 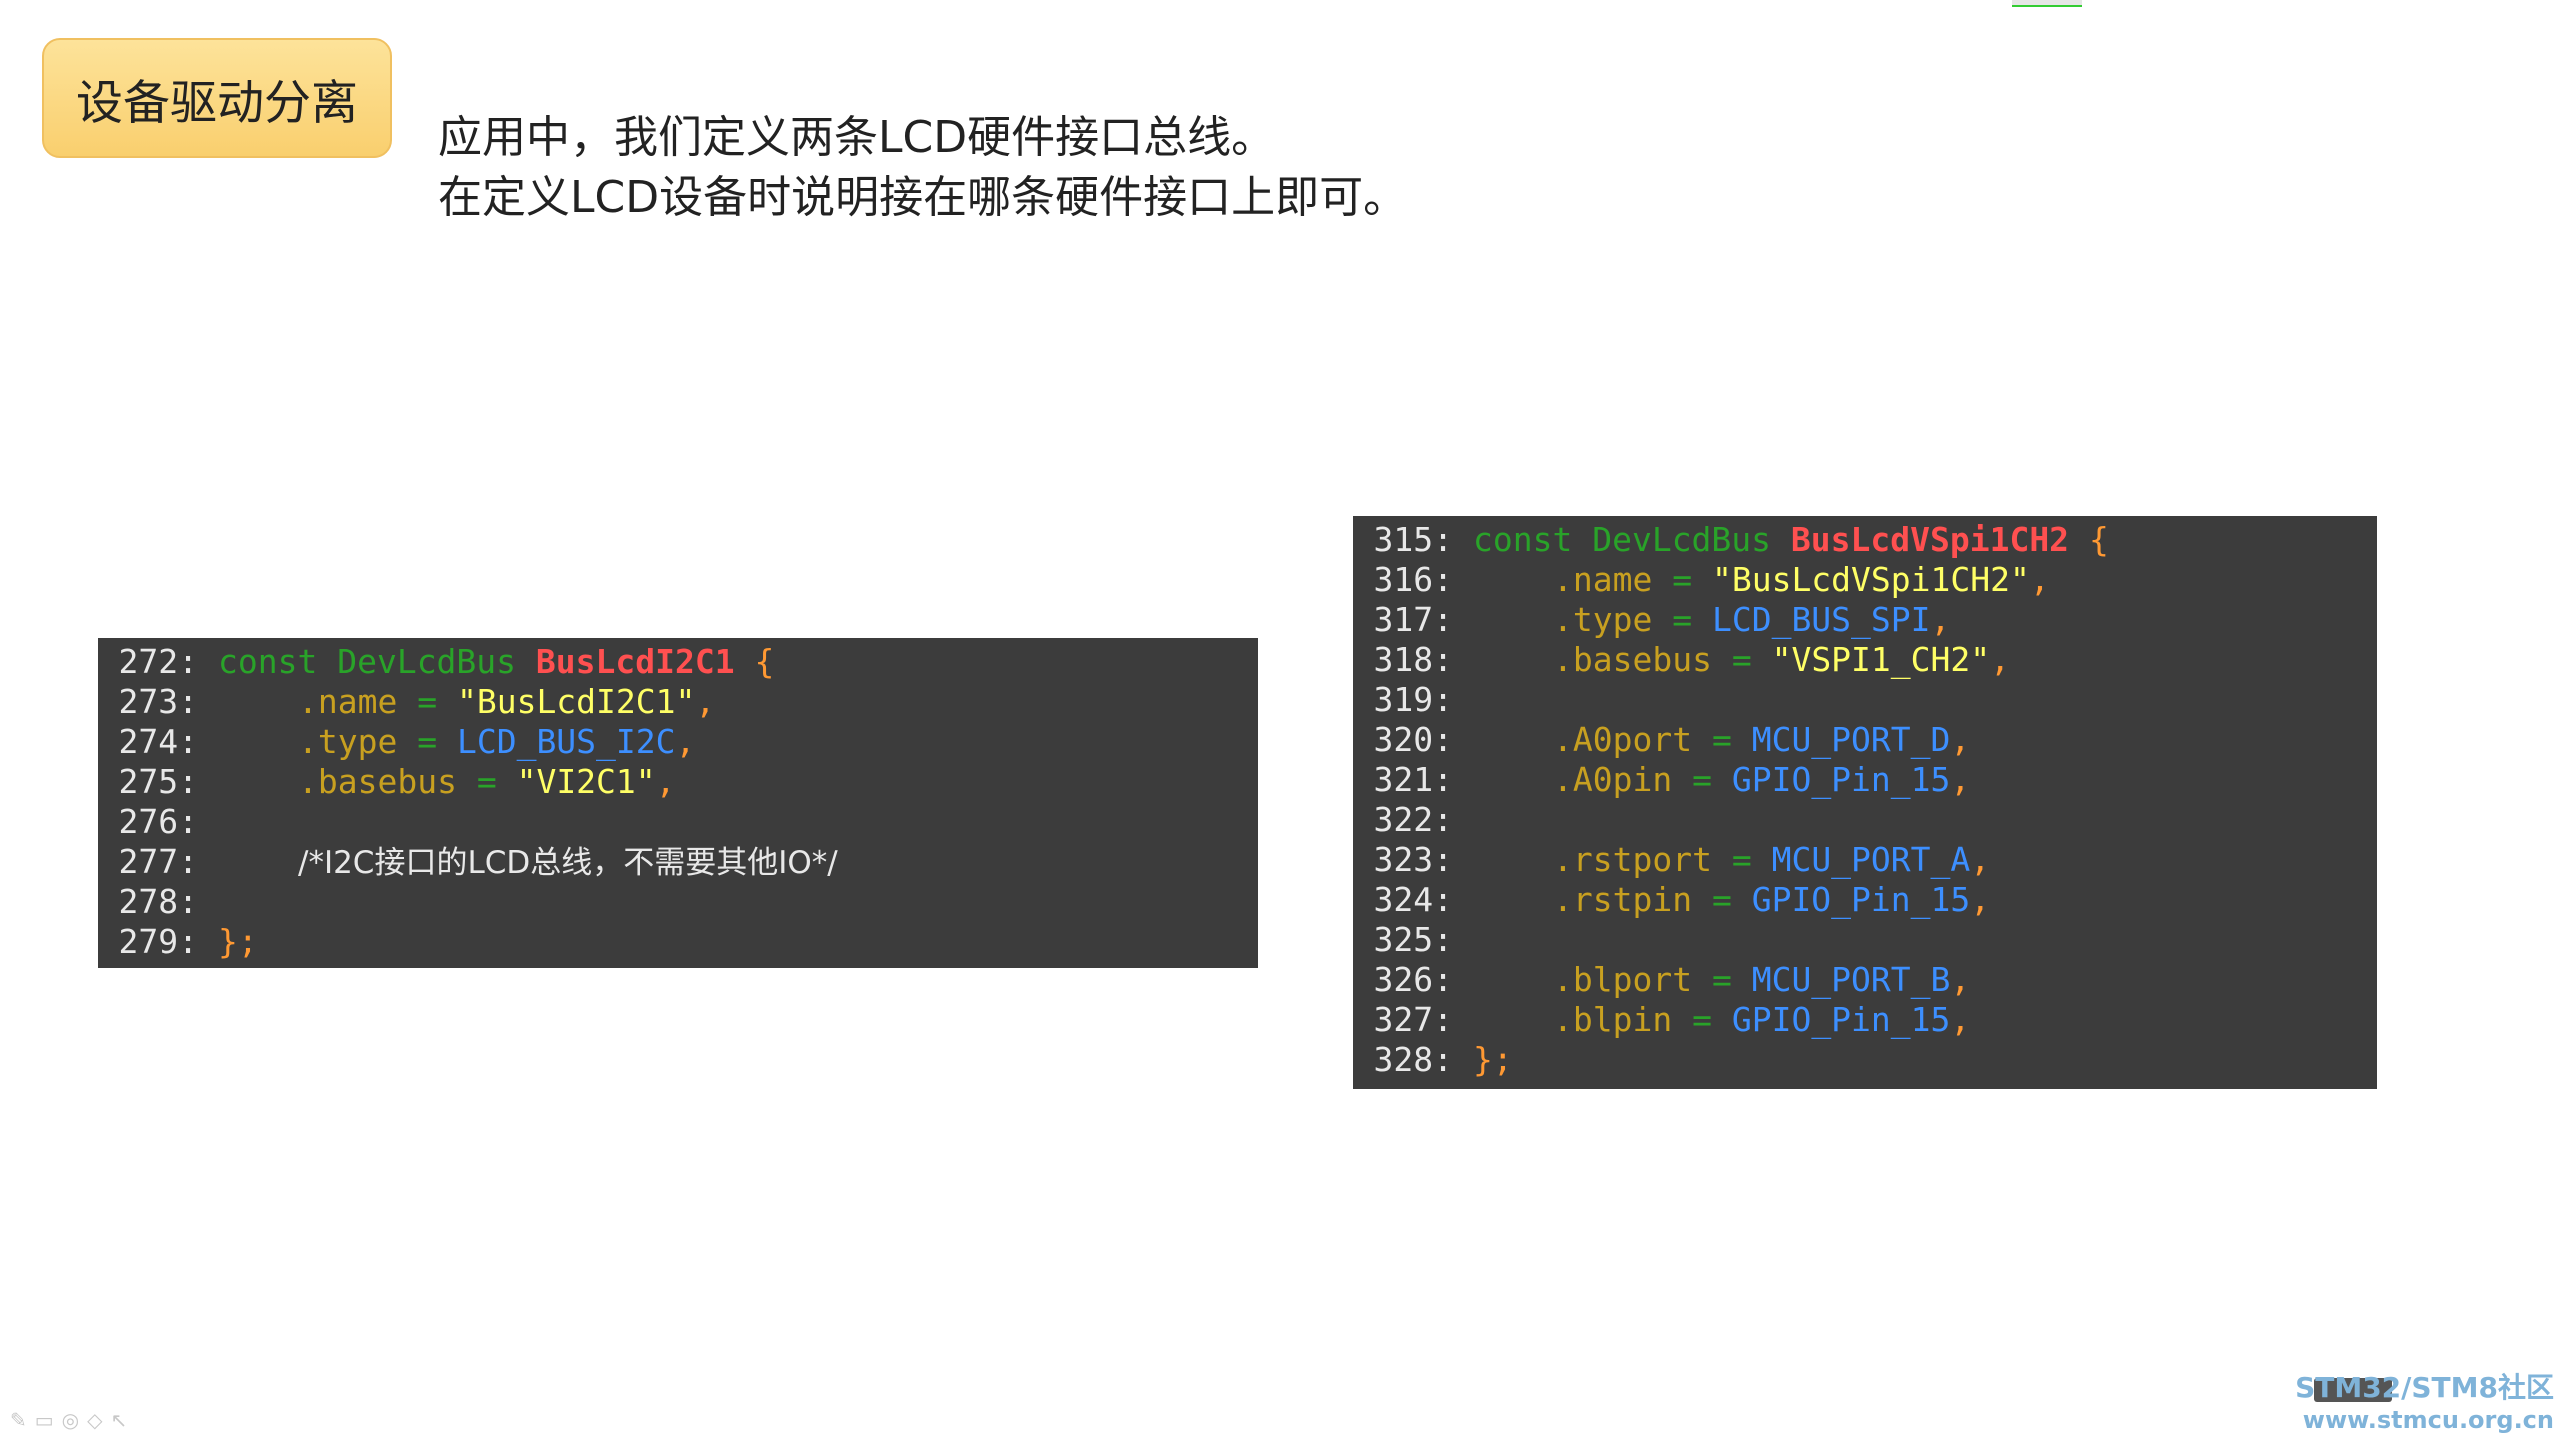 What do you see at coordinates (1821, 619) in the screenshot?
I see `value-token: LCD_BUS_SPI` at bounding box center [1821, 619].